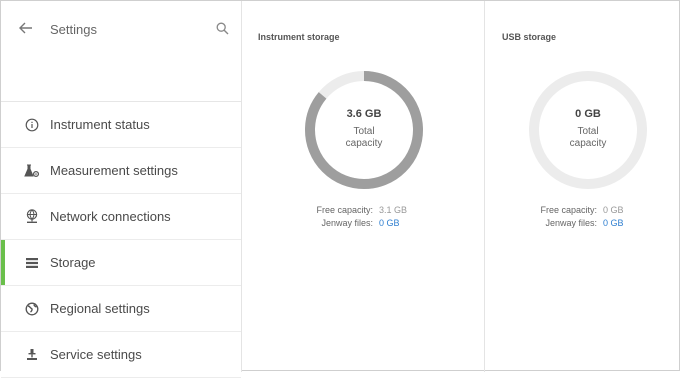 This screenshot has height=378, width=680. I want to click on globe-icon, so click(32, 309).